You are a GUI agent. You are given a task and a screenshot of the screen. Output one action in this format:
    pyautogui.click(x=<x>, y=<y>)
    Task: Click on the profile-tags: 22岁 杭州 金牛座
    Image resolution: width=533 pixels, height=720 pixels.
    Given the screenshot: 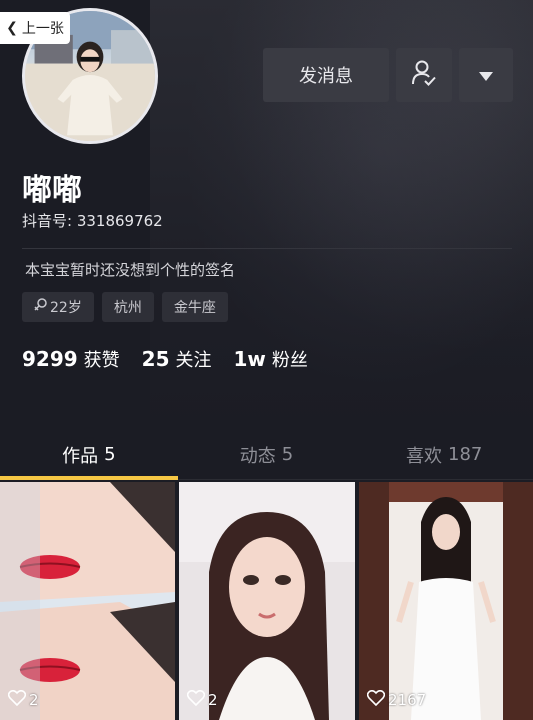 What is the action you would take?
    pyautogui.click(x=125, y=307)
    